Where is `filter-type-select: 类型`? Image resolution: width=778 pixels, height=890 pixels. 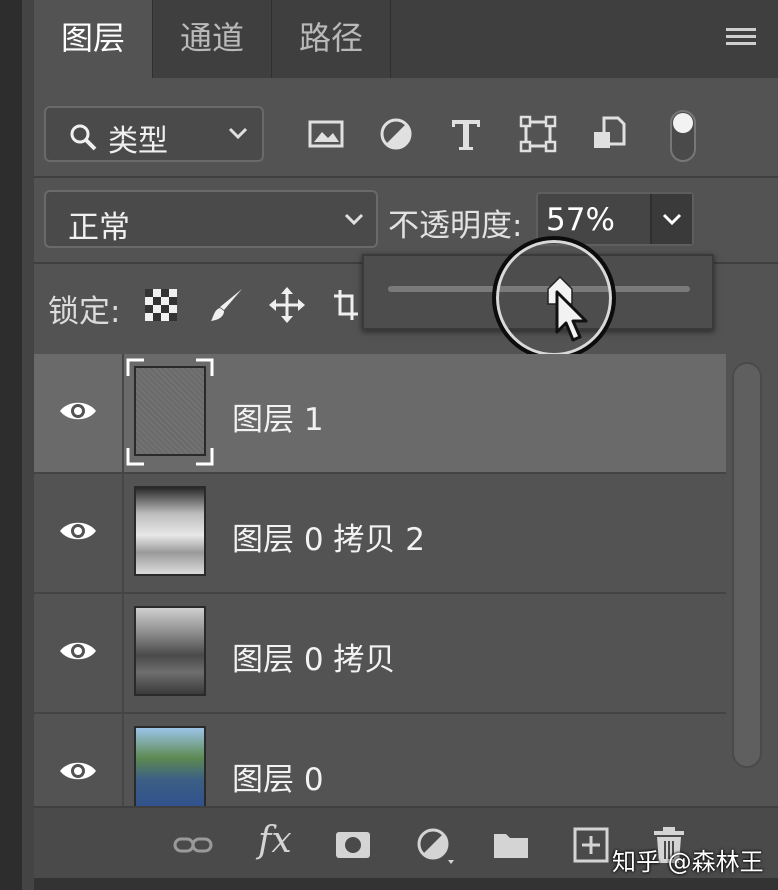 filter-type-select: 类型 is located at coordinates (154, 134).